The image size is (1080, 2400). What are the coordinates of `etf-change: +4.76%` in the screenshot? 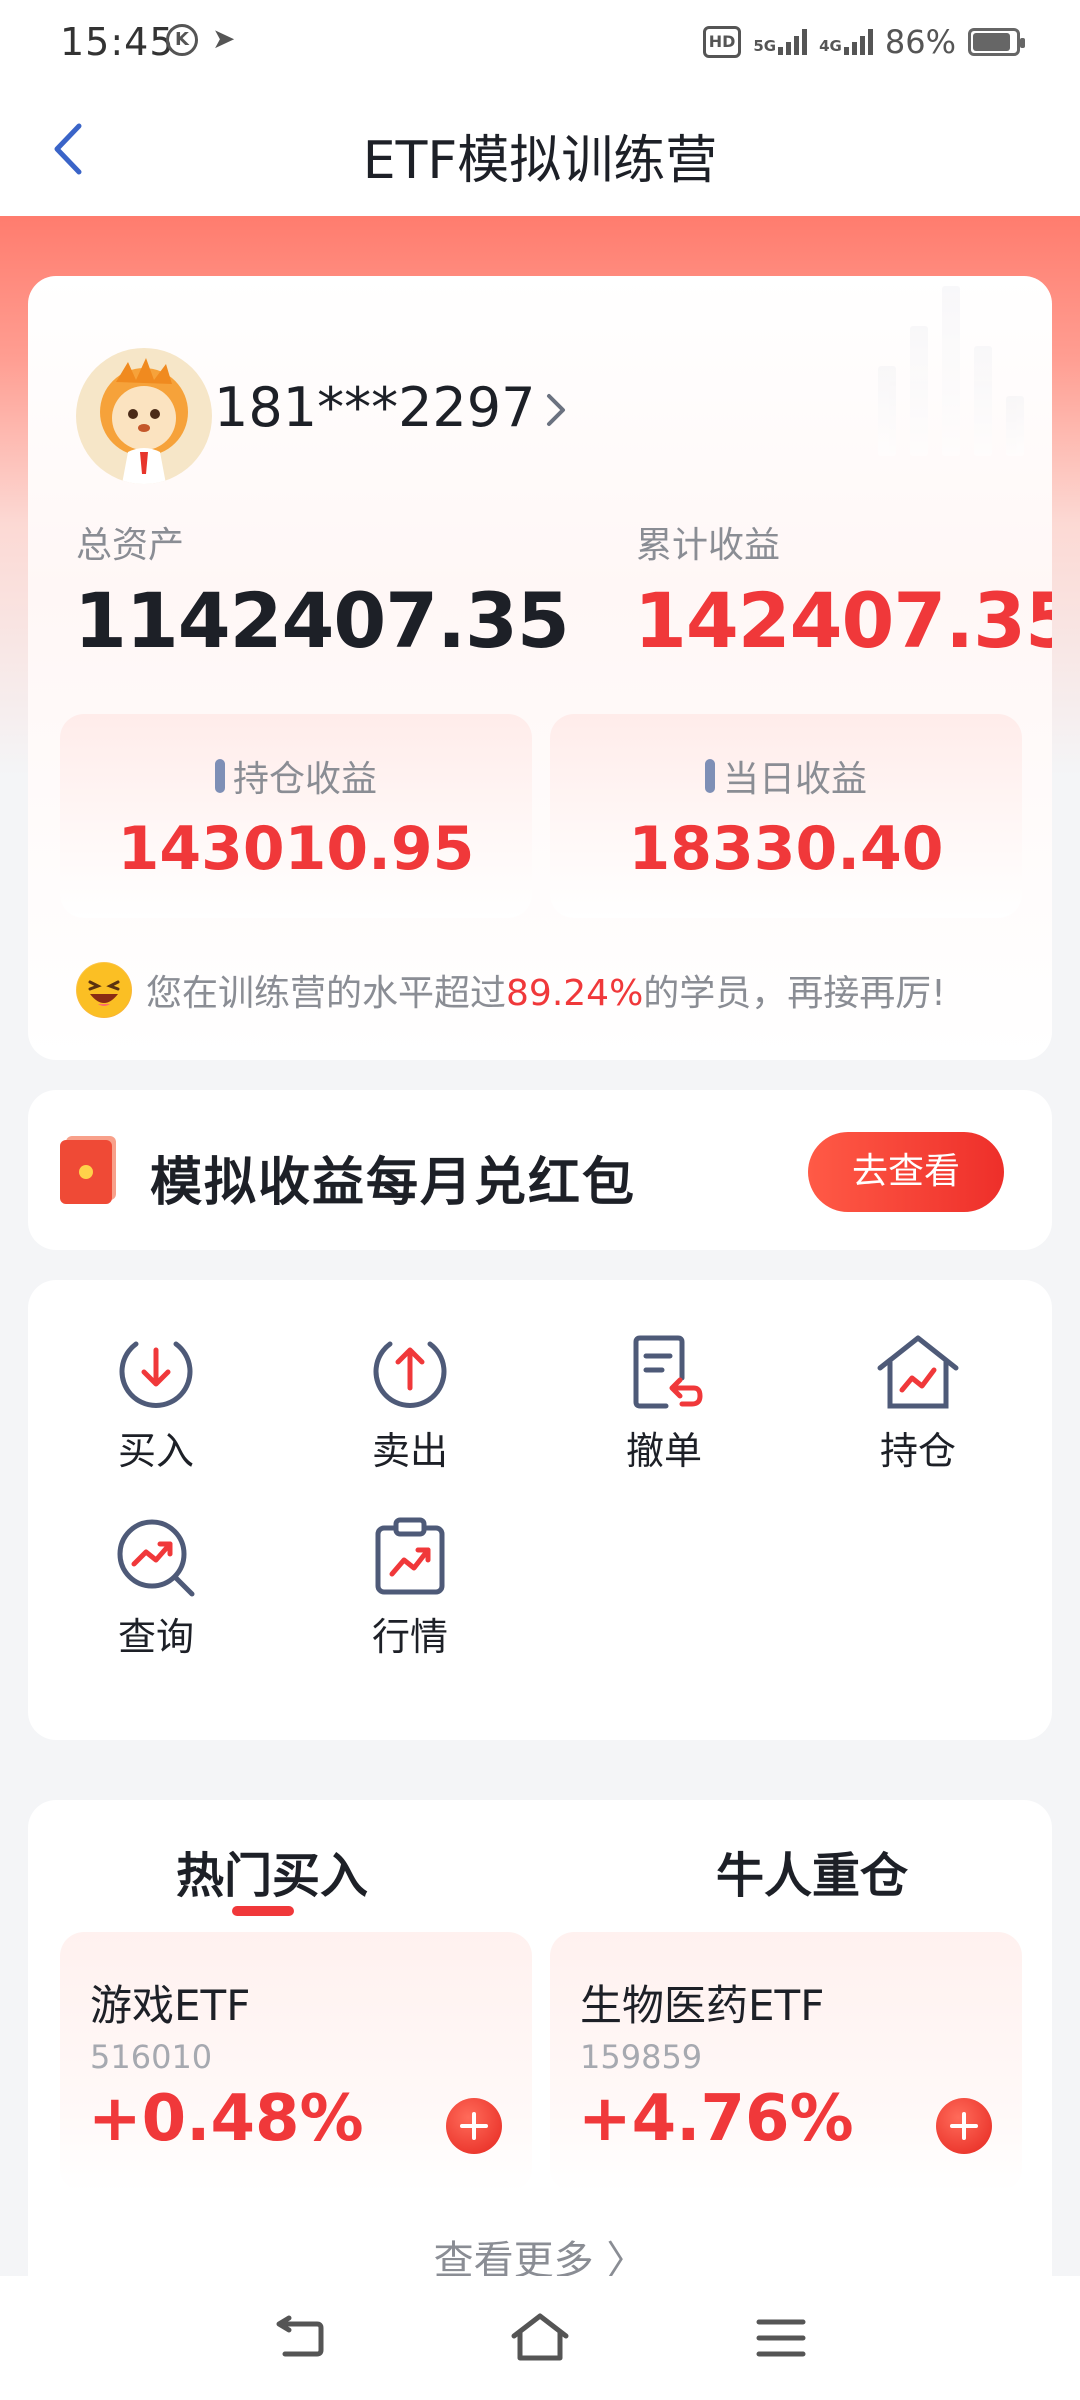 It's located at (716, 2119).